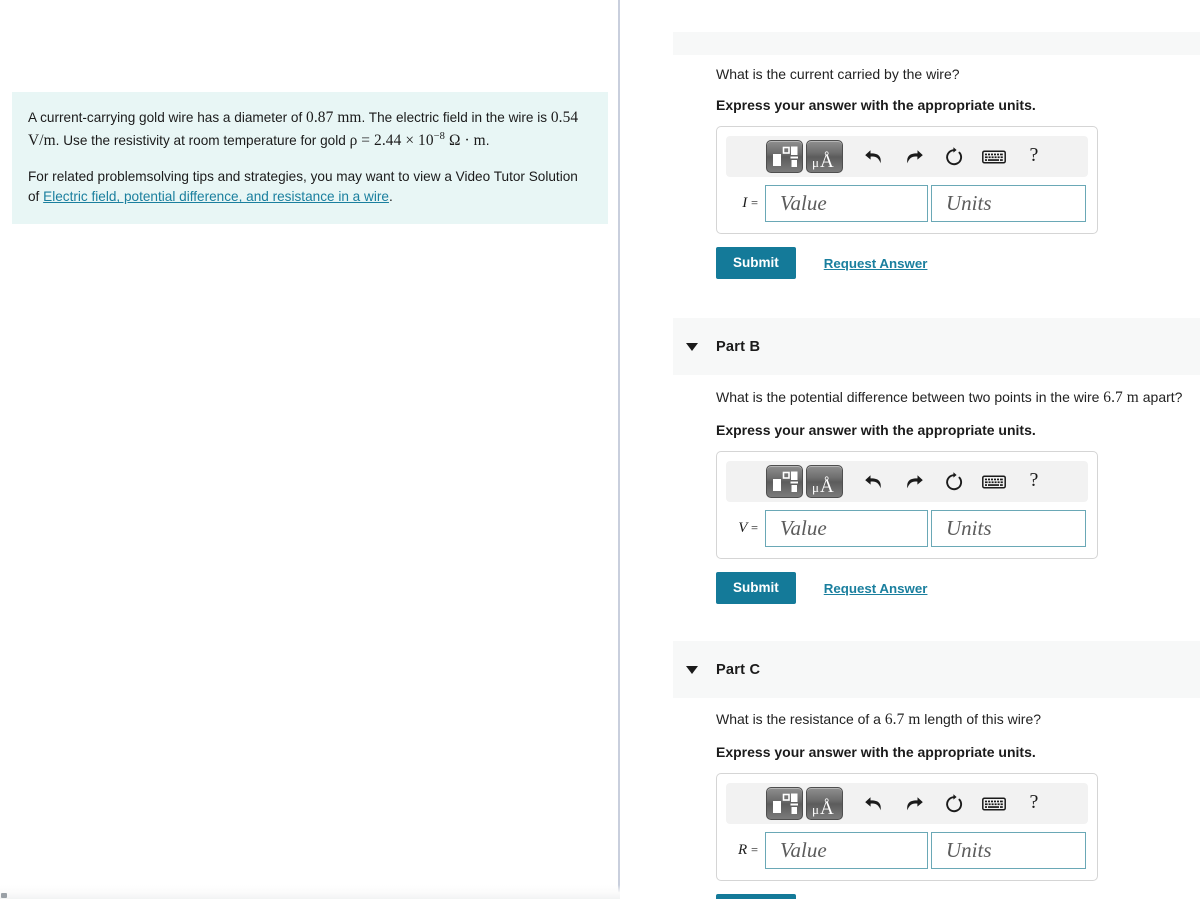  Describe the element at coordinates (907, 505) in the screenshot. I see `answer-box: μ Å? V = Value Units` at that location.